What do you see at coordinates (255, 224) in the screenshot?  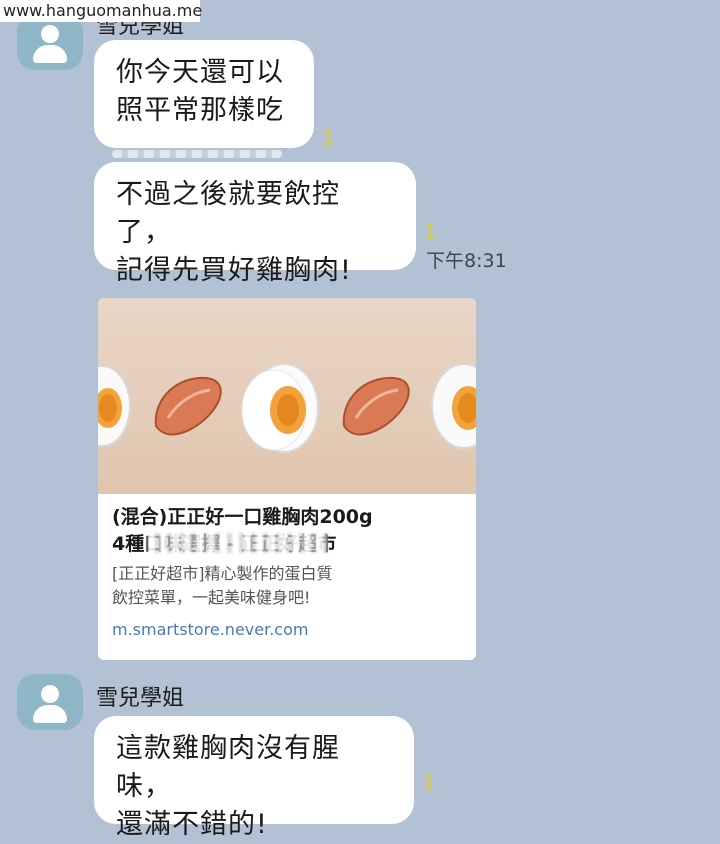 I see `message-bubble: 不過之後就要飲控了， 記得先買好雞胸肉!` at bounding box center [255, 224].